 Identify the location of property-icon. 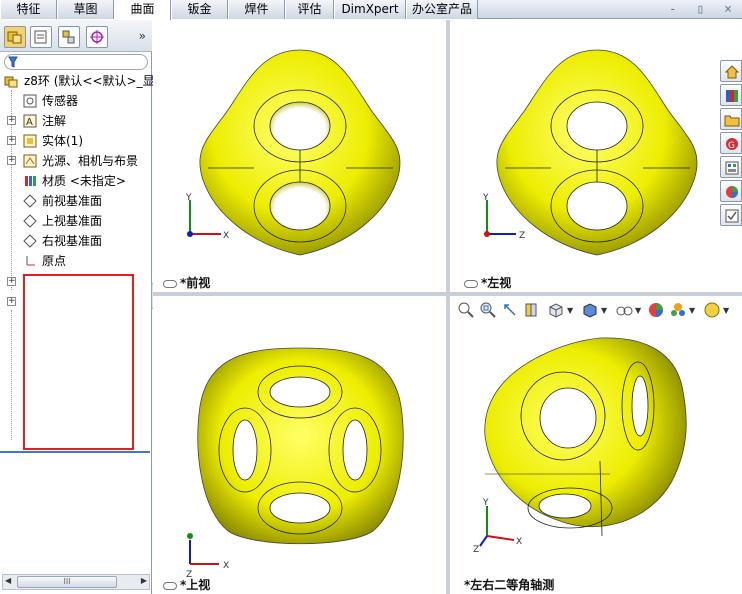
(40, 37).